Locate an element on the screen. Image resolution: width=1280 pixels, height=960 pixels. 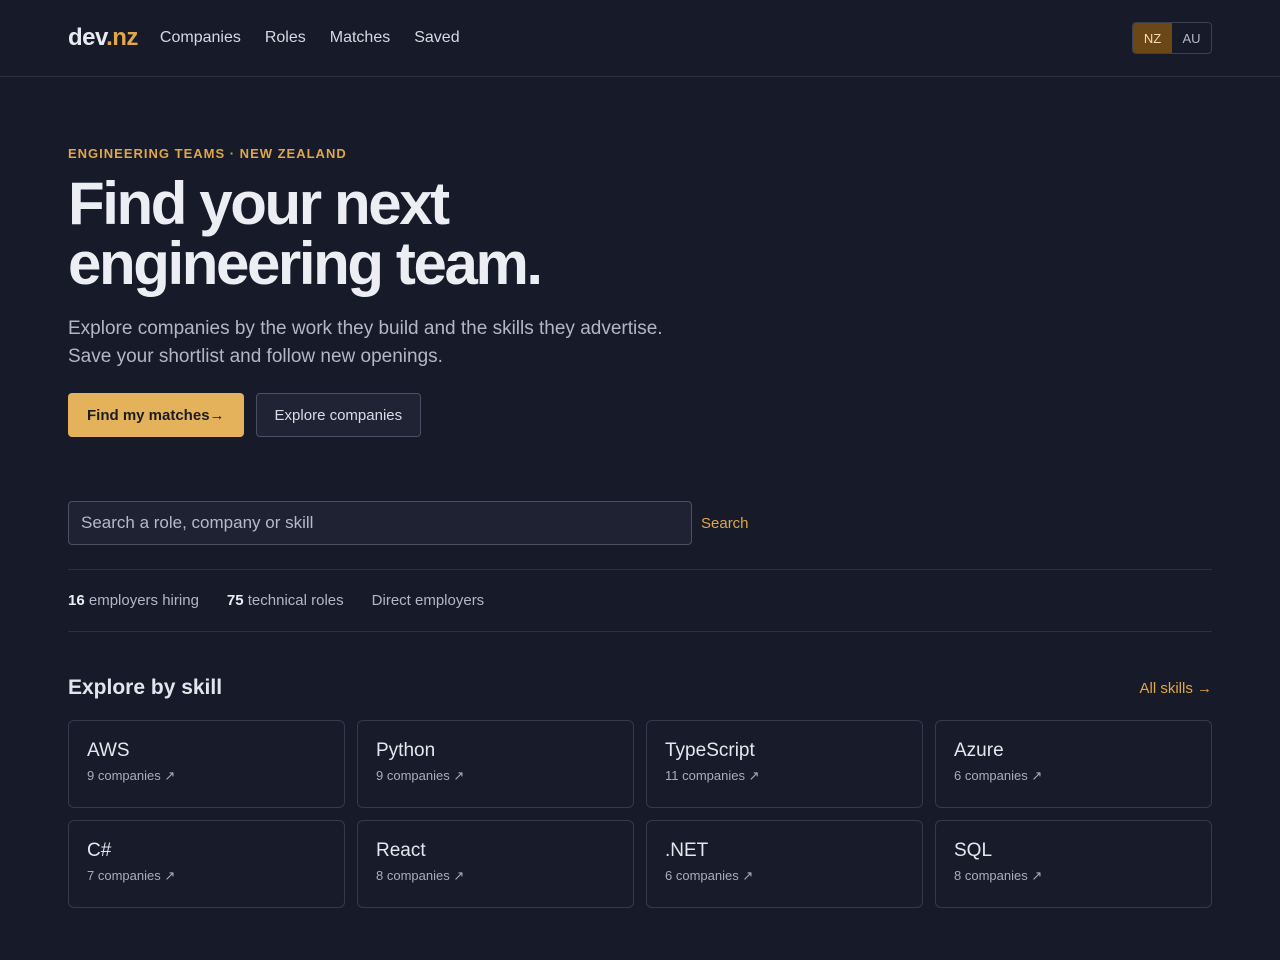
stat-employers-label: employers hiring is located at coordinates (143, 600).